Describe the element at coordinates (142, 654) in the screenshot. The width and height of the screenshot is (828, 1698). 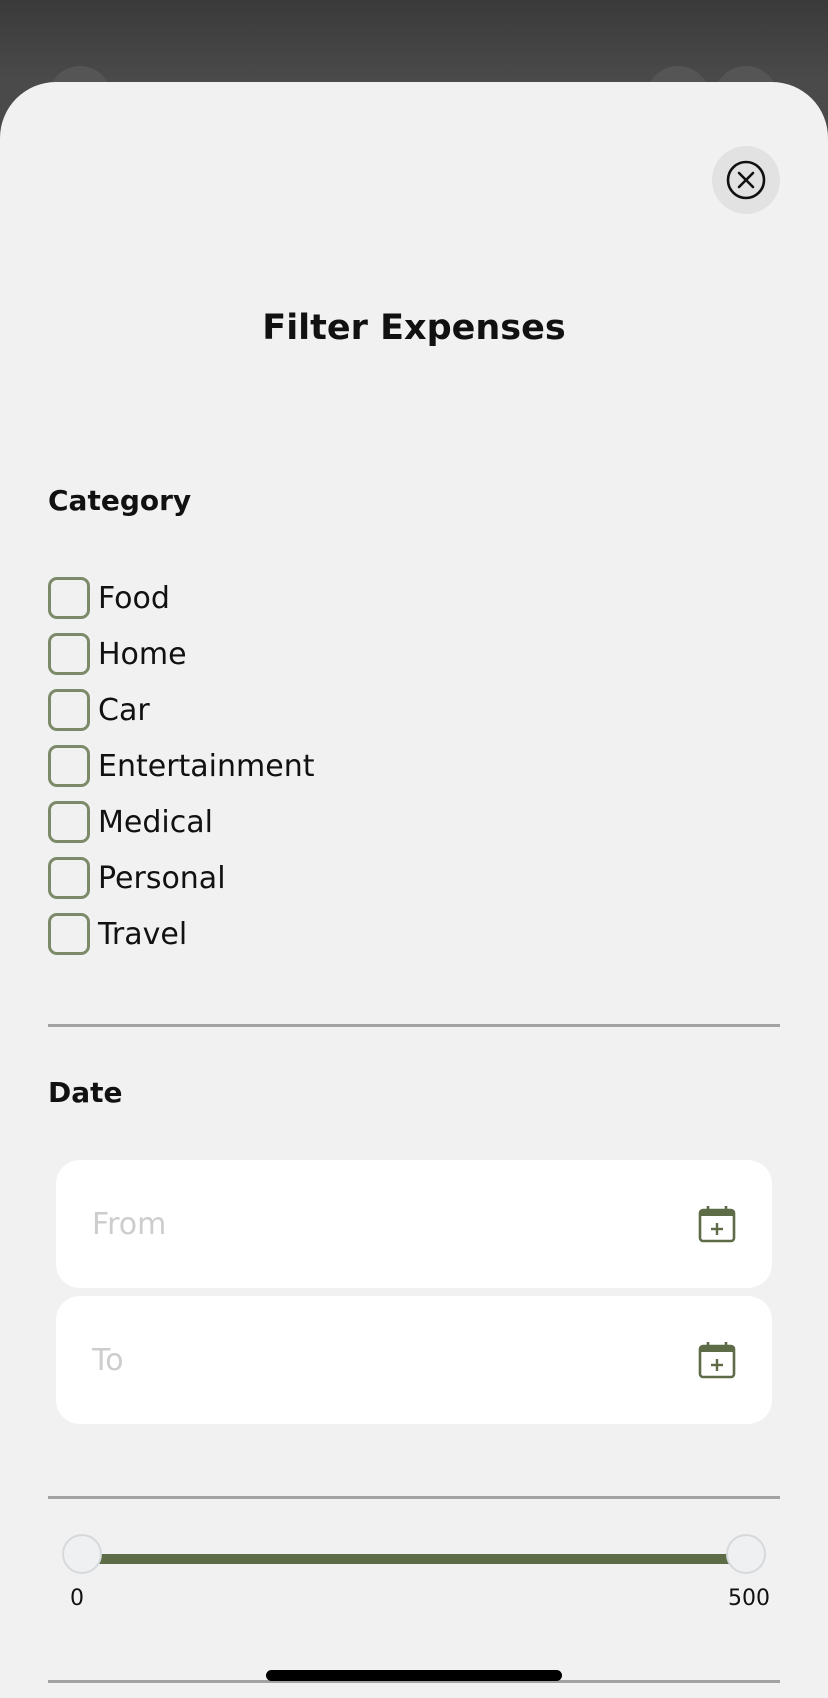
I see `category-label: Home` at that location.